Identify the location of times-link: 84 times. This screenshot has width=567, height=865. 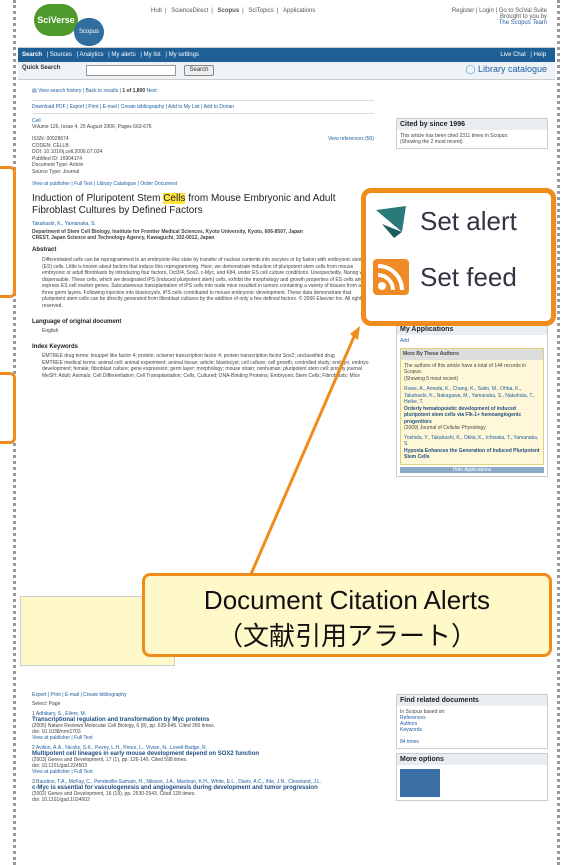
(472, 742).